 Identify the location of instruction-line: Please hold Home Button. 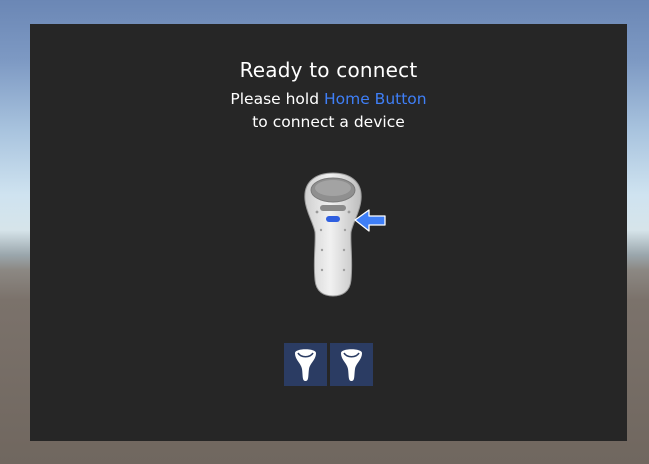
(328, 99).